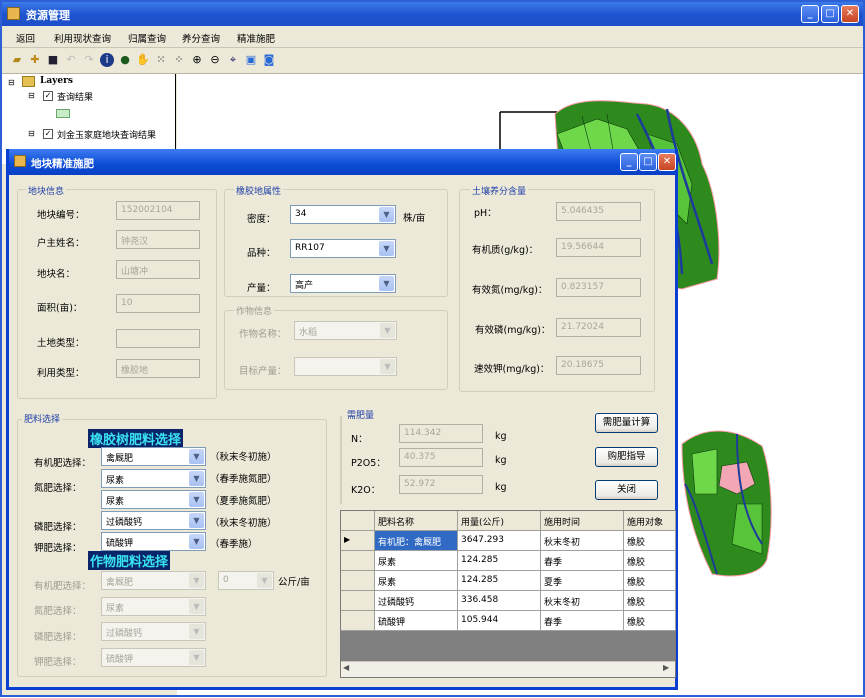  I want to click on table-cell: 有机肥：禽厩肥, so click(416, 541).